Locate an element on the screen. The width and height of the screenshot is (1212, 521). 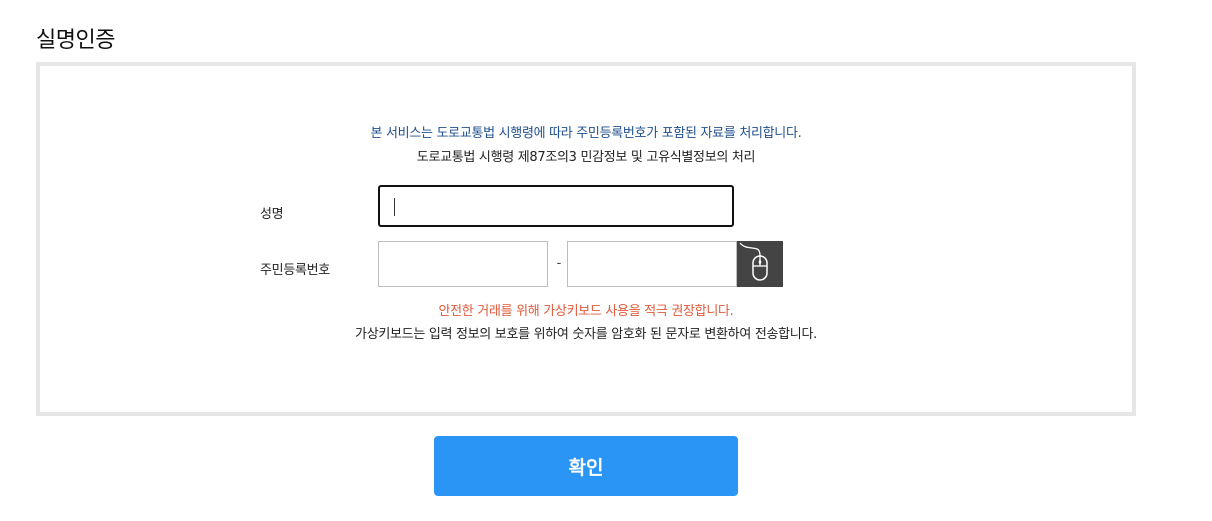
virtual-keyboard-recommendation: 안전한 거래를 위해 가상키보드 사용을 적극 권장합니다. is located at coordinates (586, 311).